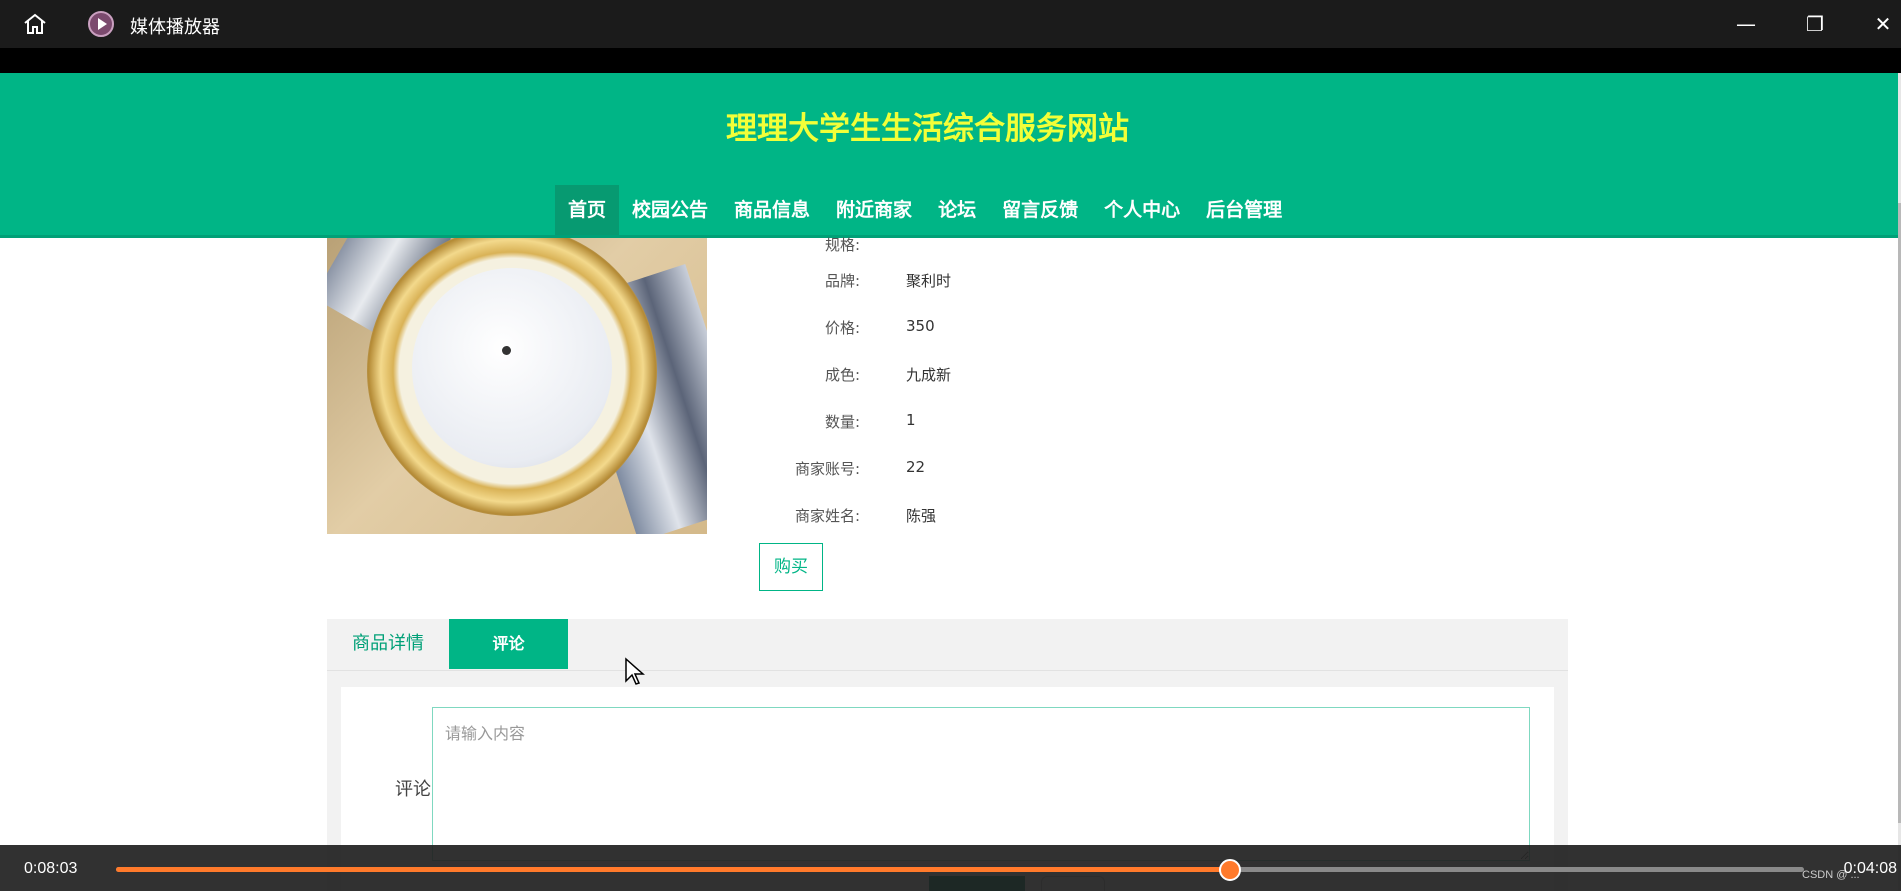  What do you see at coordinates (517, 386) in the screenshot?
I see `product-image` at bounding box center [517, 386].